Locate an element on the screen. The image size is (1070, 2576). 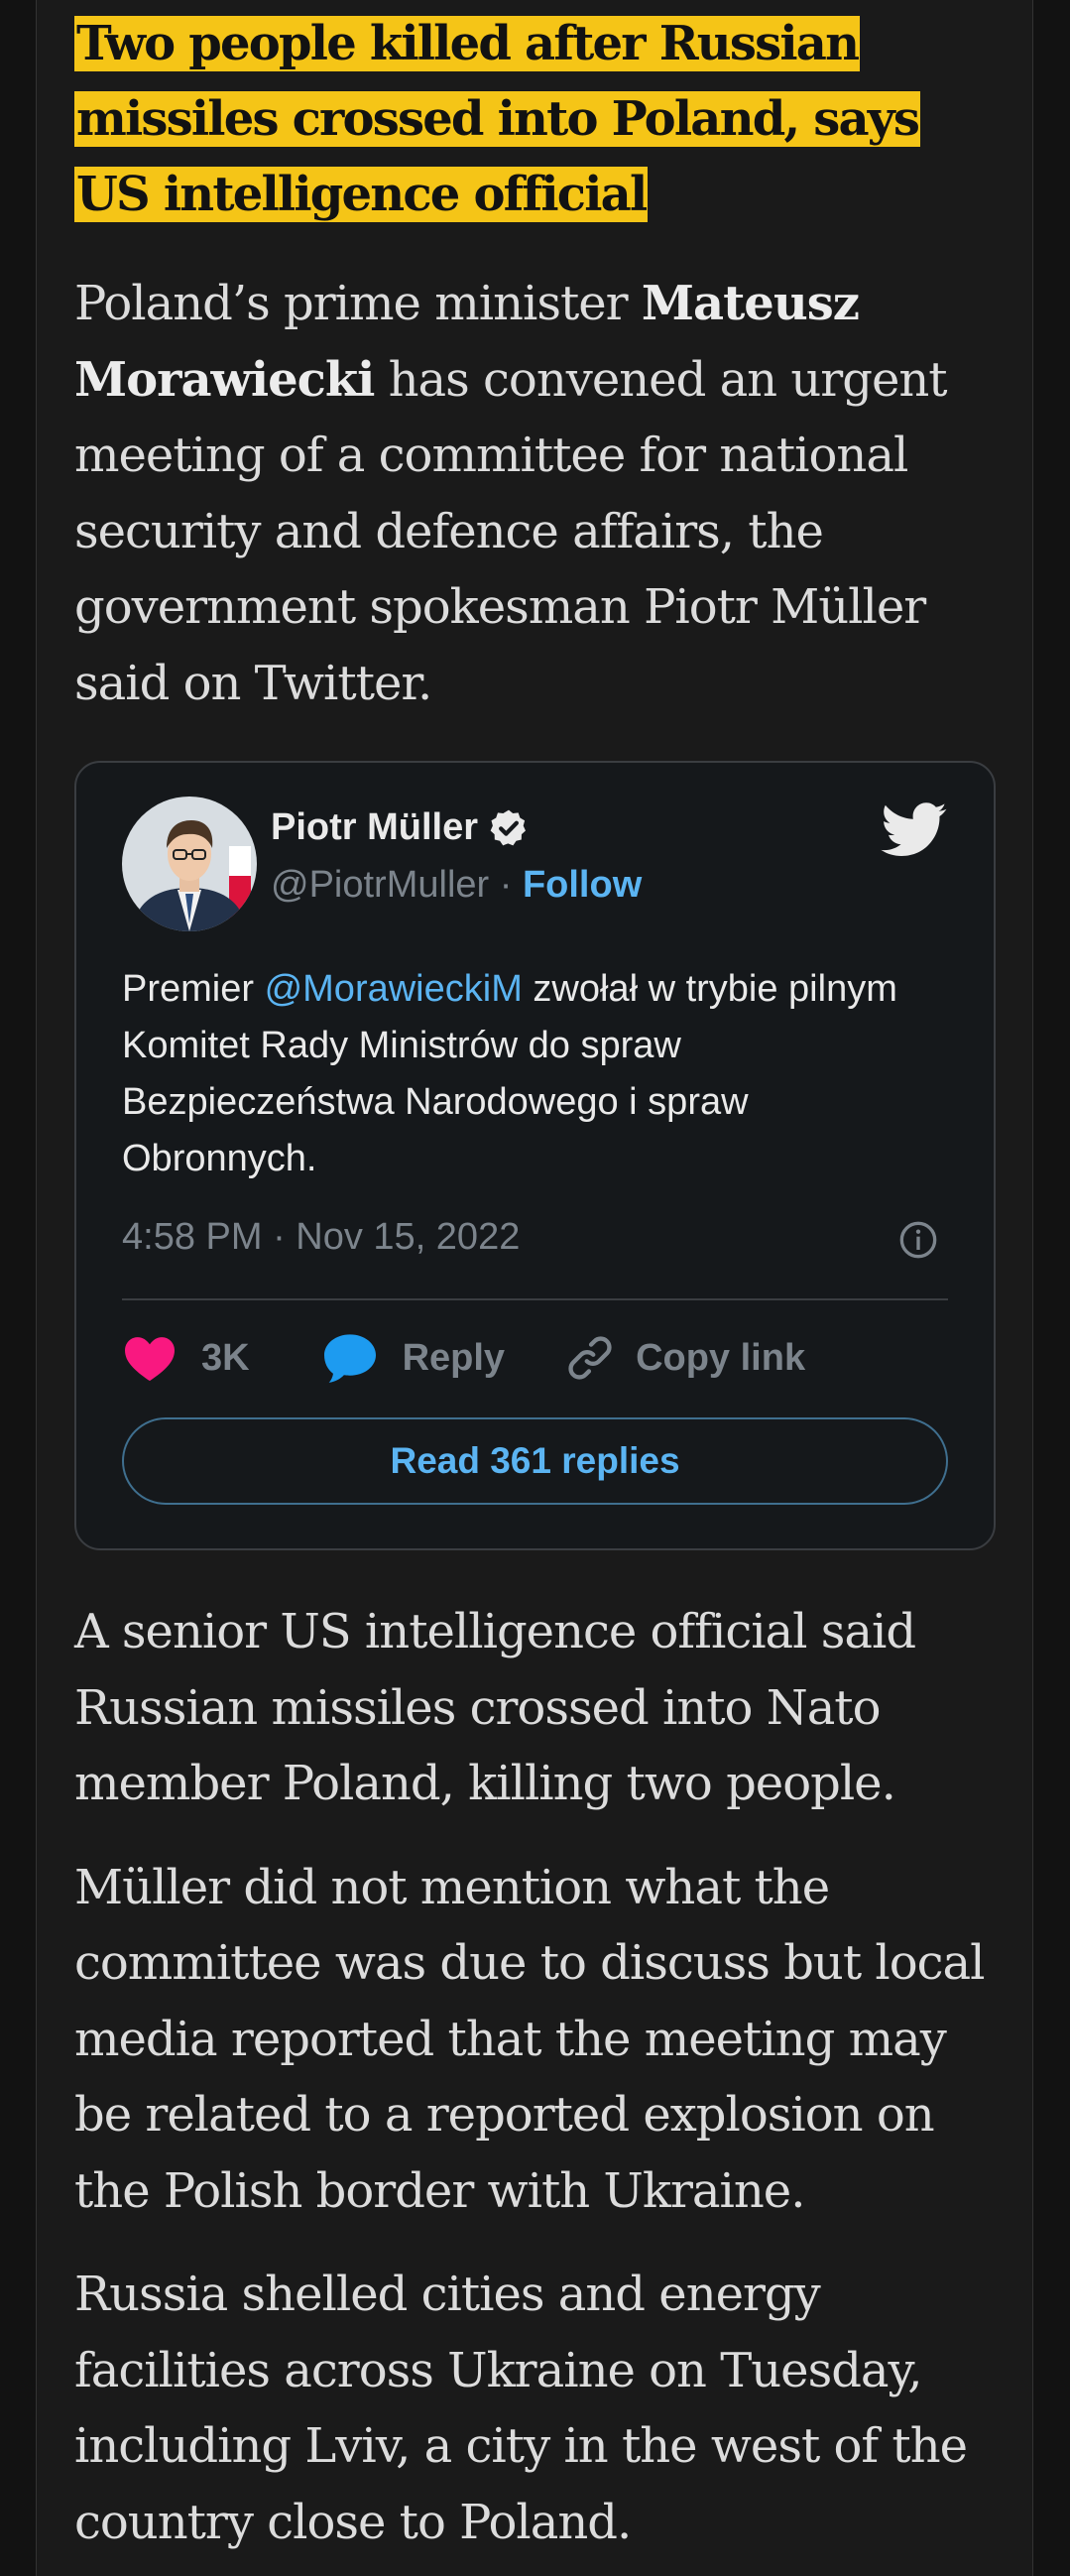
speech-bubble-icon is located at coordinates (349, 1358).